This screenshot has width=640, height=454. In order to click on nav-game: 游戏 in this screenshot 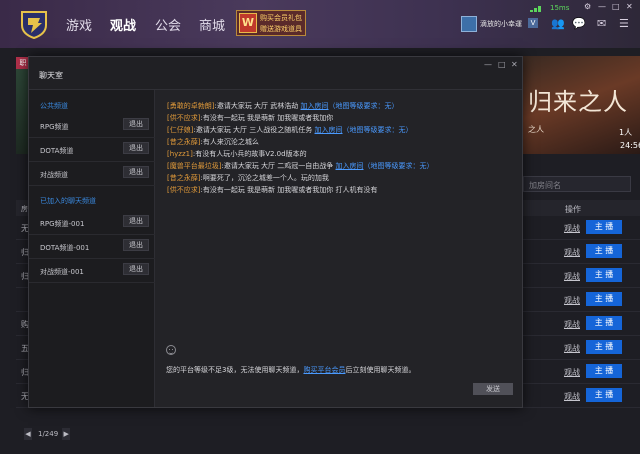, I will do `click(79, 24)`.